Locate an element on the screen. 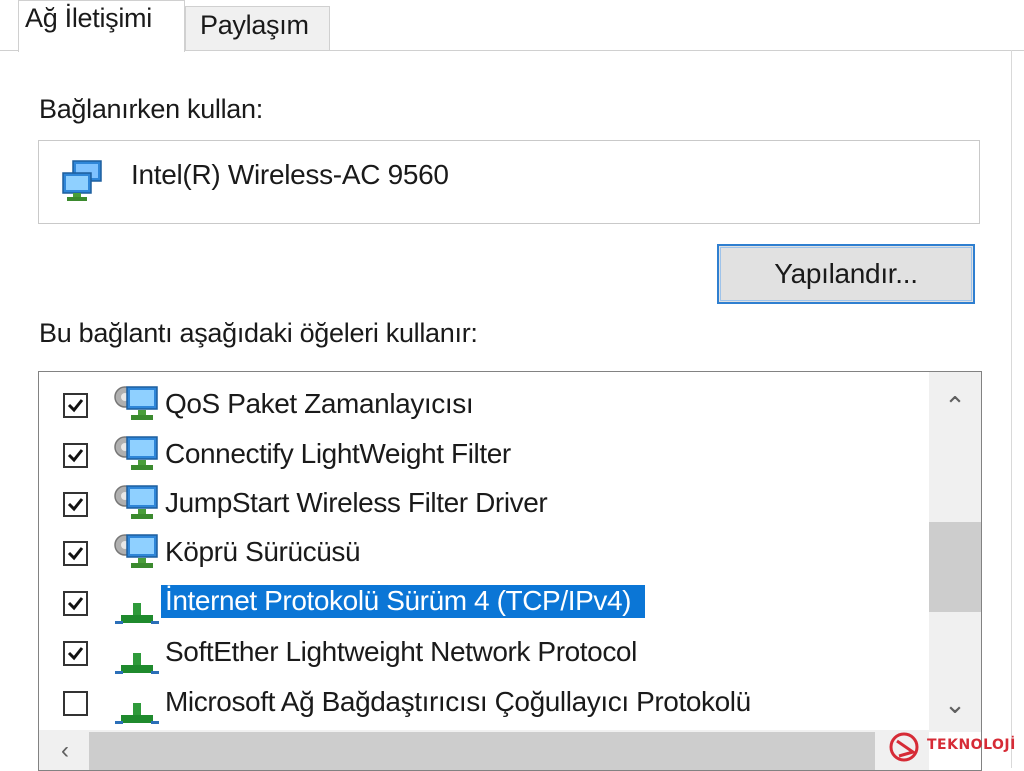 The image size is (1024, 771). list-item-label: Köprü Sürücüsü is located at coordinates (263, 551).